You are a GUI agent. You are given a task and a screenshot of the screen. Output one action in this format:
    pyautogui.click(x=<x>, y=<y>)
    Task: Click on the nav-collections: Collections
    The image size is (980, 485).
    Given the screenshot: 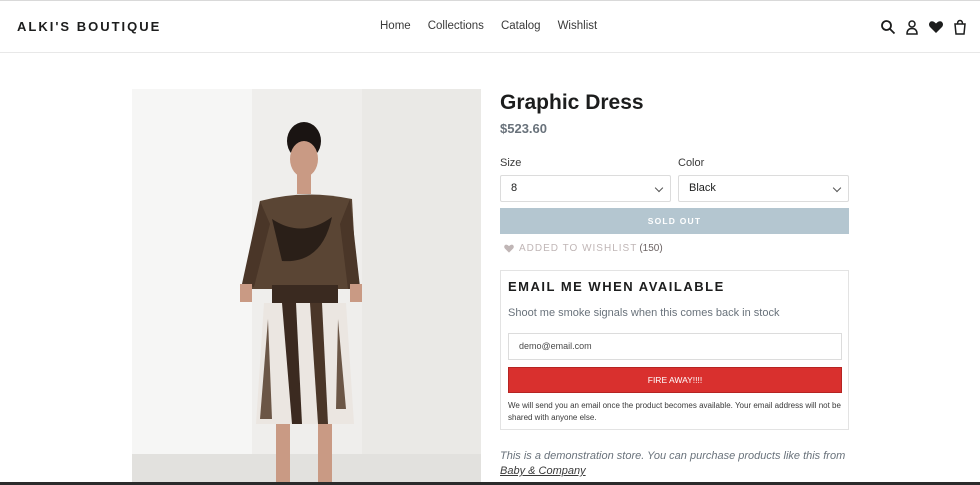 What is the action you would take?
    pyautogui.click(x=456, y=26)
    